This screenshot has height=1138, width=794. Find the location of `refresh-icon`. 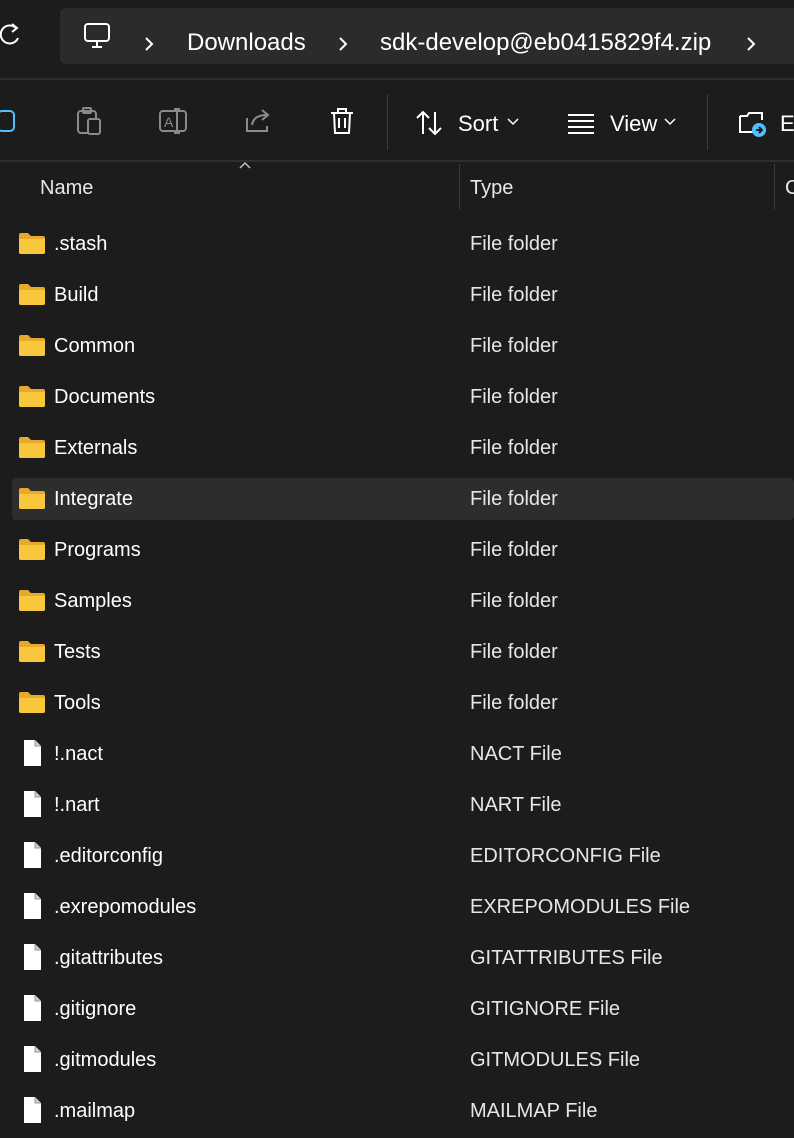

refresh-icon is located at coordinates (11, 35).